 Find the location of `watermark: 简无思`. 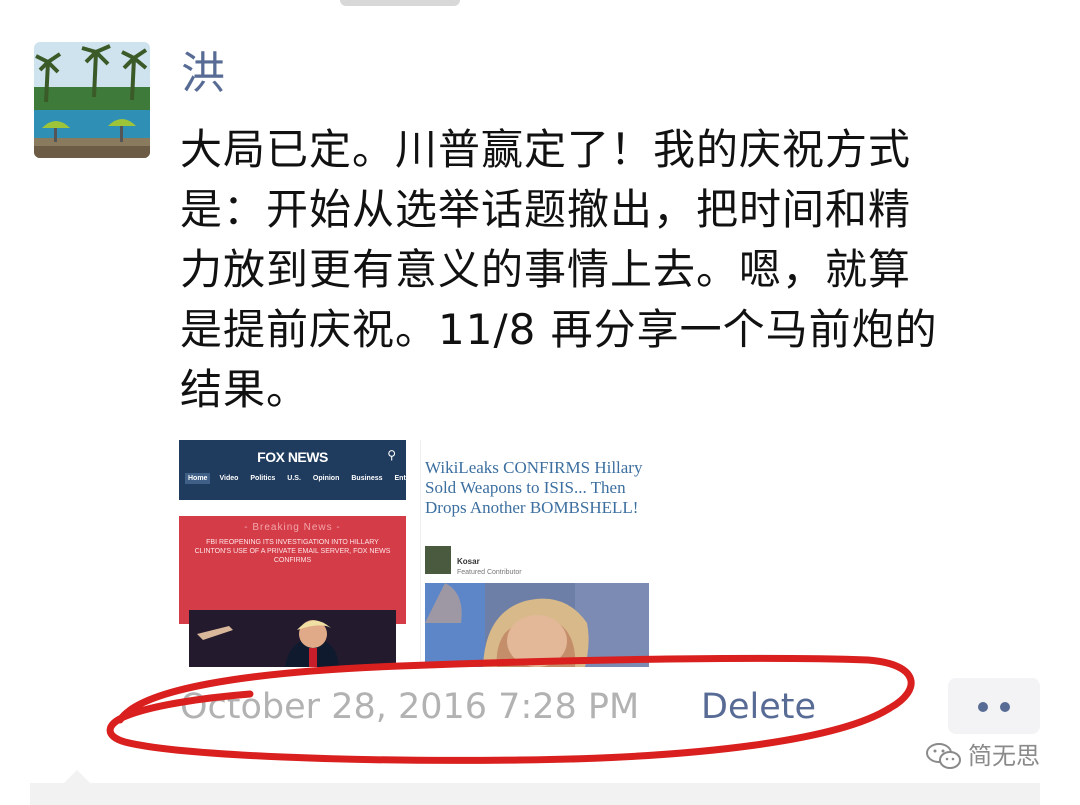

watermark: 简无思 is located at coordinates (982, 756).